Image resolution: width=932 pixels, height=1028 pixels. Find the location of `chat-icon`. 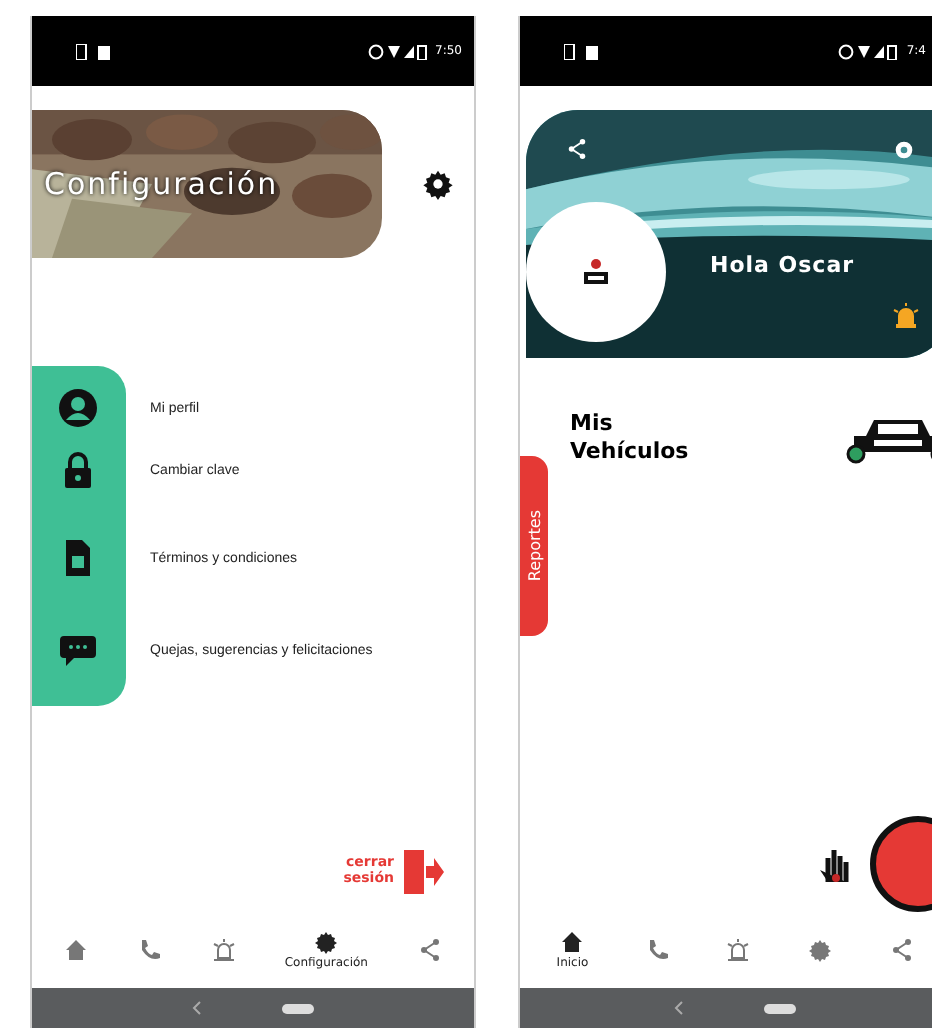

chat-icon is located at coordinates (78, 650).